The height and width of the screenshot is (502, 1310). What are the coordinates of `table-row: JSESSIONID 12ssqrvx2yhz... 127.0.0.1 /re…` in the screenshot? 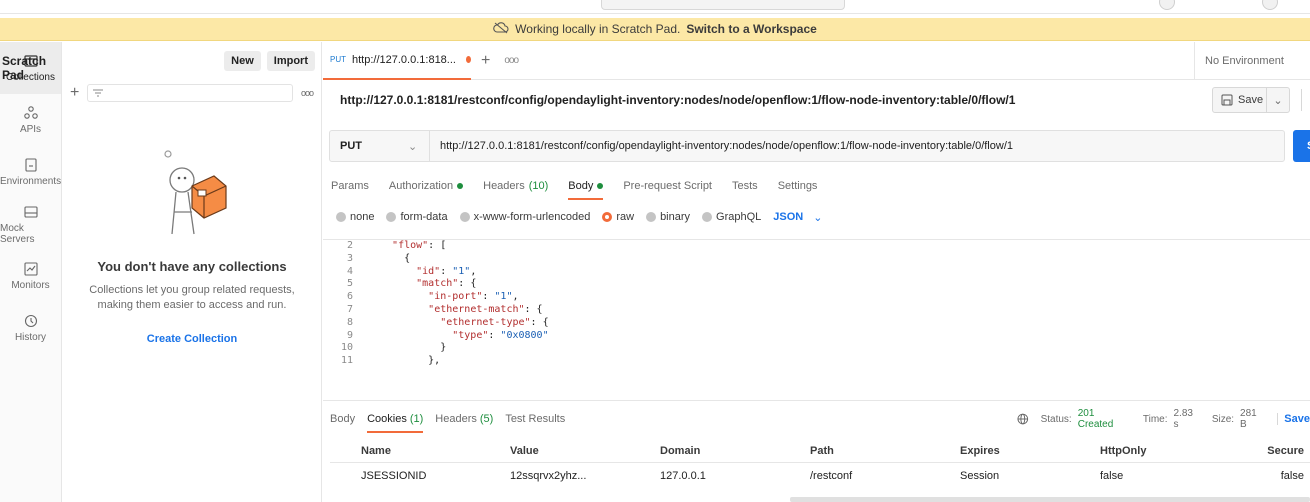 It's located at (820, 476).